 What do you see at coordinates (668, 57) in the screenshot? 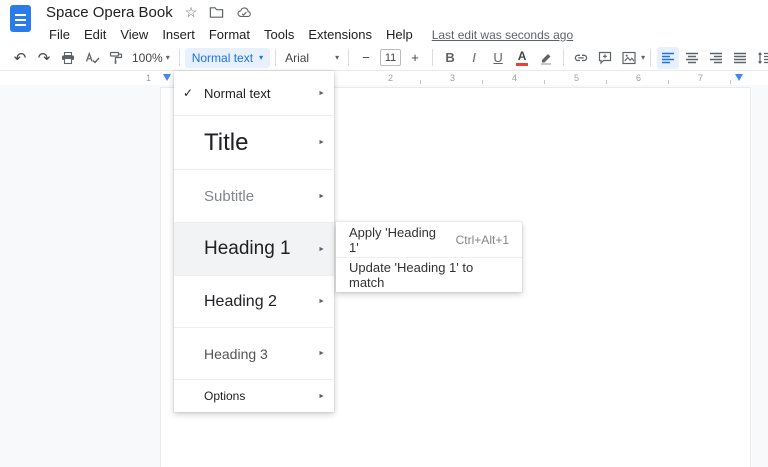
I see `align-left-button` at bounding box center [668, 57].